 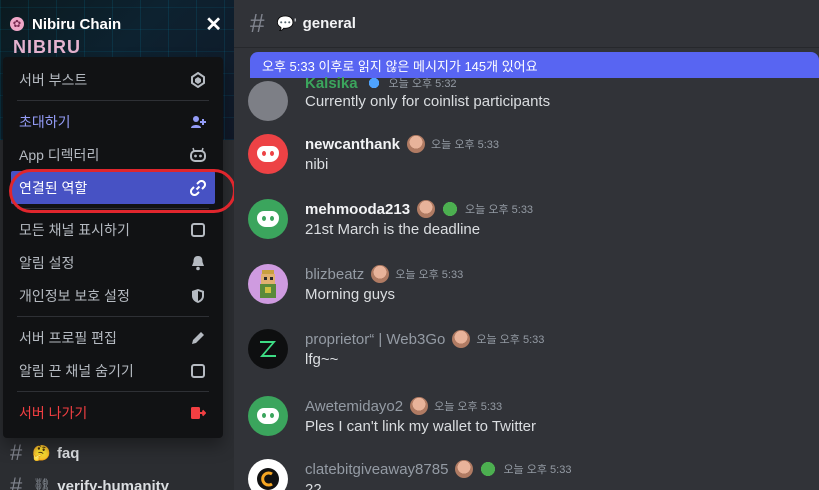 I want to click on link-icon, so click(x=198, y=188).